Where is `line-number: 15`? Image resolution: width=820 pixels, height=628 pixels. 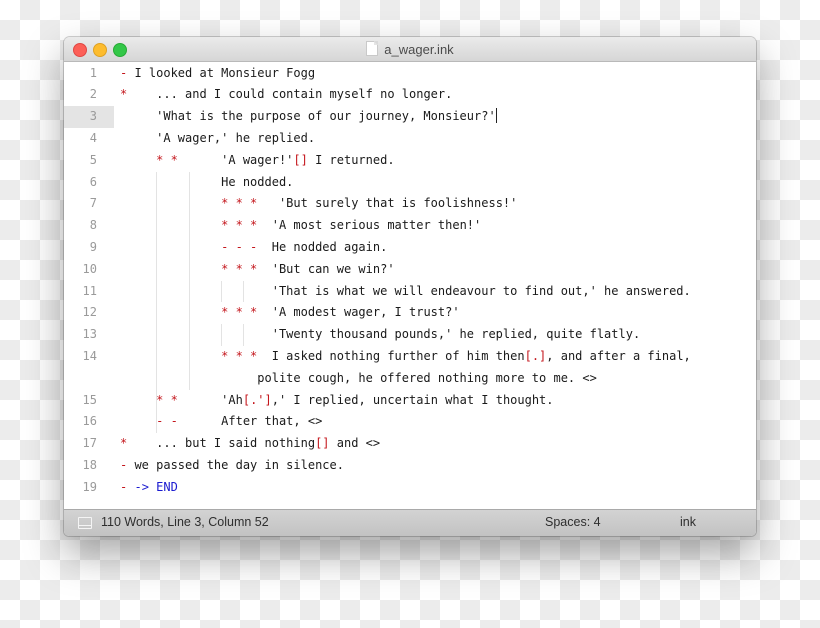
line-number: 15 is located at coordinates (89, 399).